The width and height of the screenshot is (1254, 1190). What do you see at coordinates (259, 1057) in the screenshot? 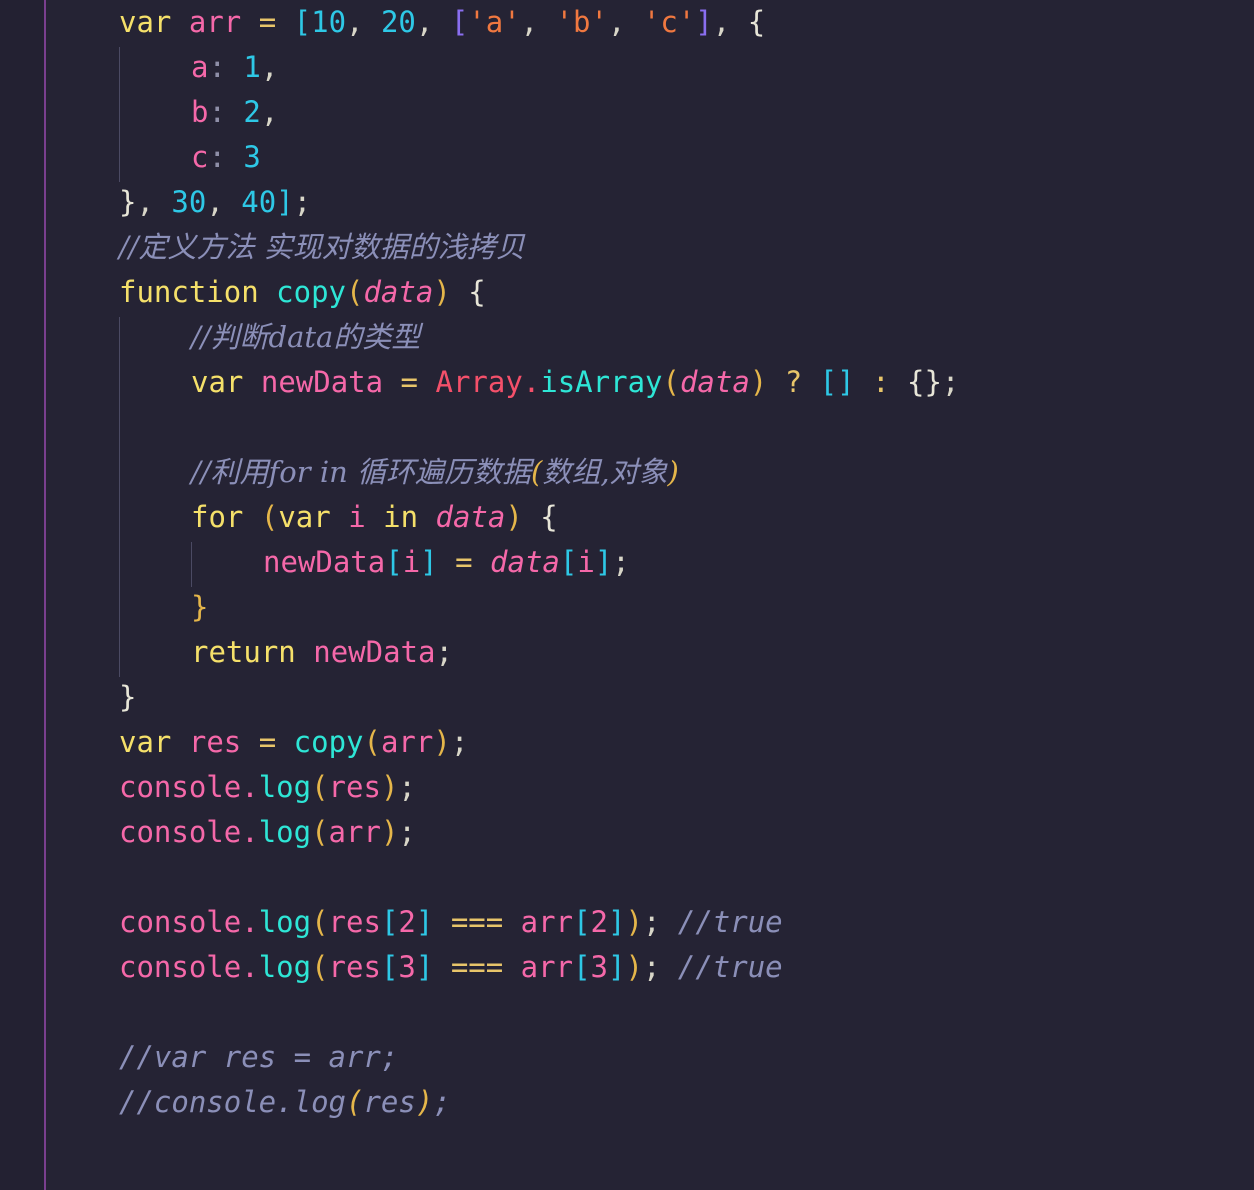
I see `comment-var-res-arr: //var res = arr;` at bounding box center [259, 1057].